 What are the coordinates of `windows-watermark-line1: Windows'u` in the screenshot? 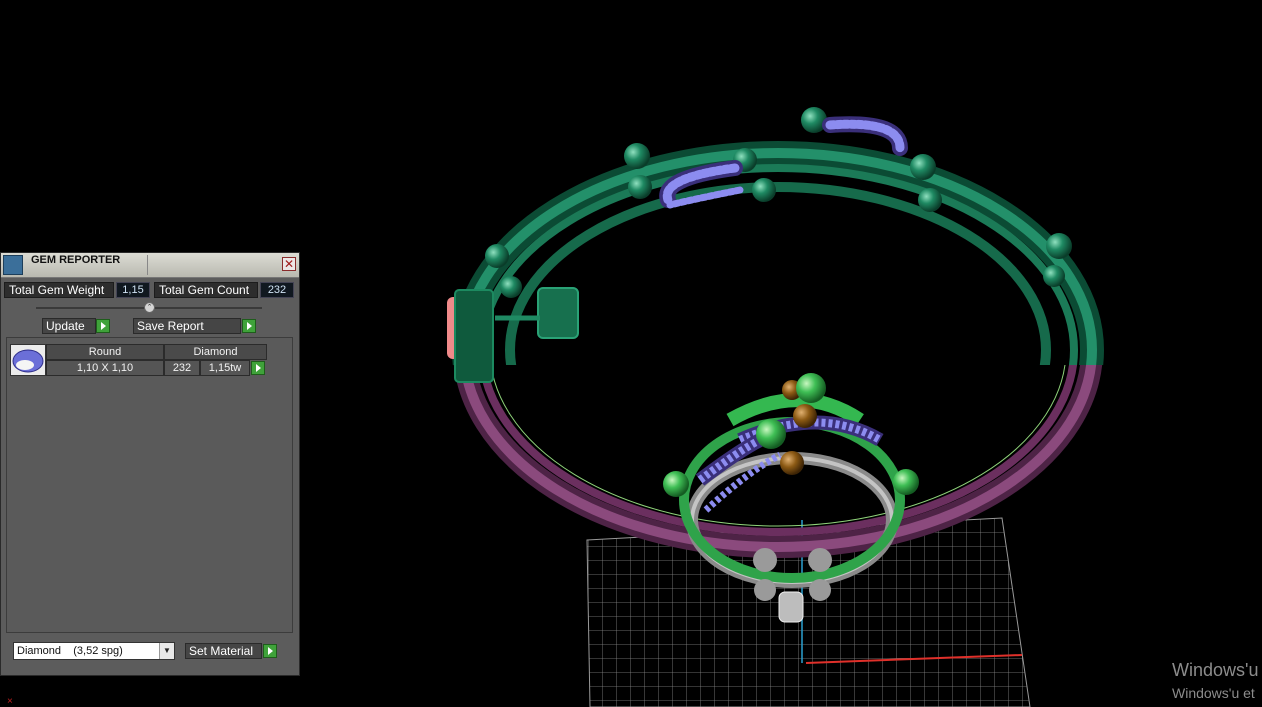 It's located at (1215, 670).